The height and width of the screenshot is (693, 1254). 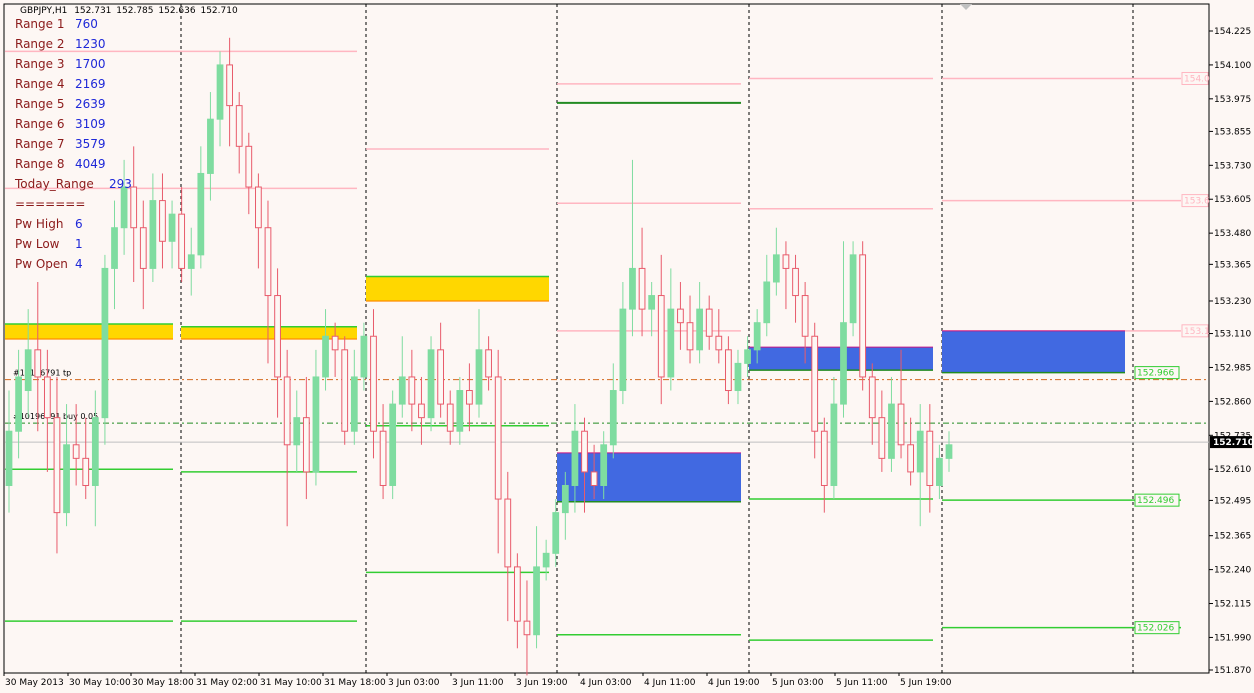 What do you see at coordinates (1232, 265) in the screenshot?
I see `y-tick-label: 153.365` at bounding box center [1232, 265].